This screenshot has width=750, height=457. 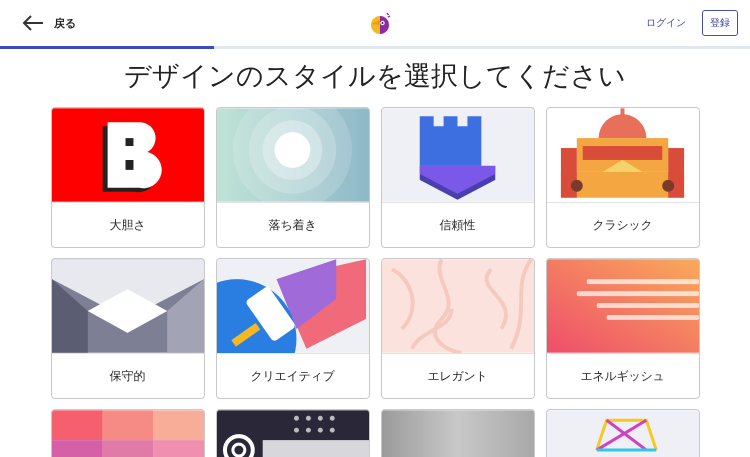 I want to click on style-label: クリエイティブ, so click(x=292, y=375).